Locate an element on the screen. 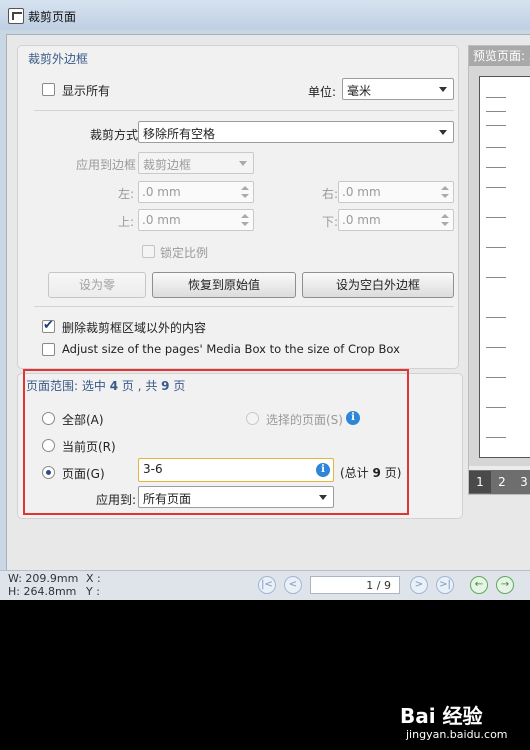 The image size is (530, 750). first-page-icon: |< is located at coordinates (267, 585).